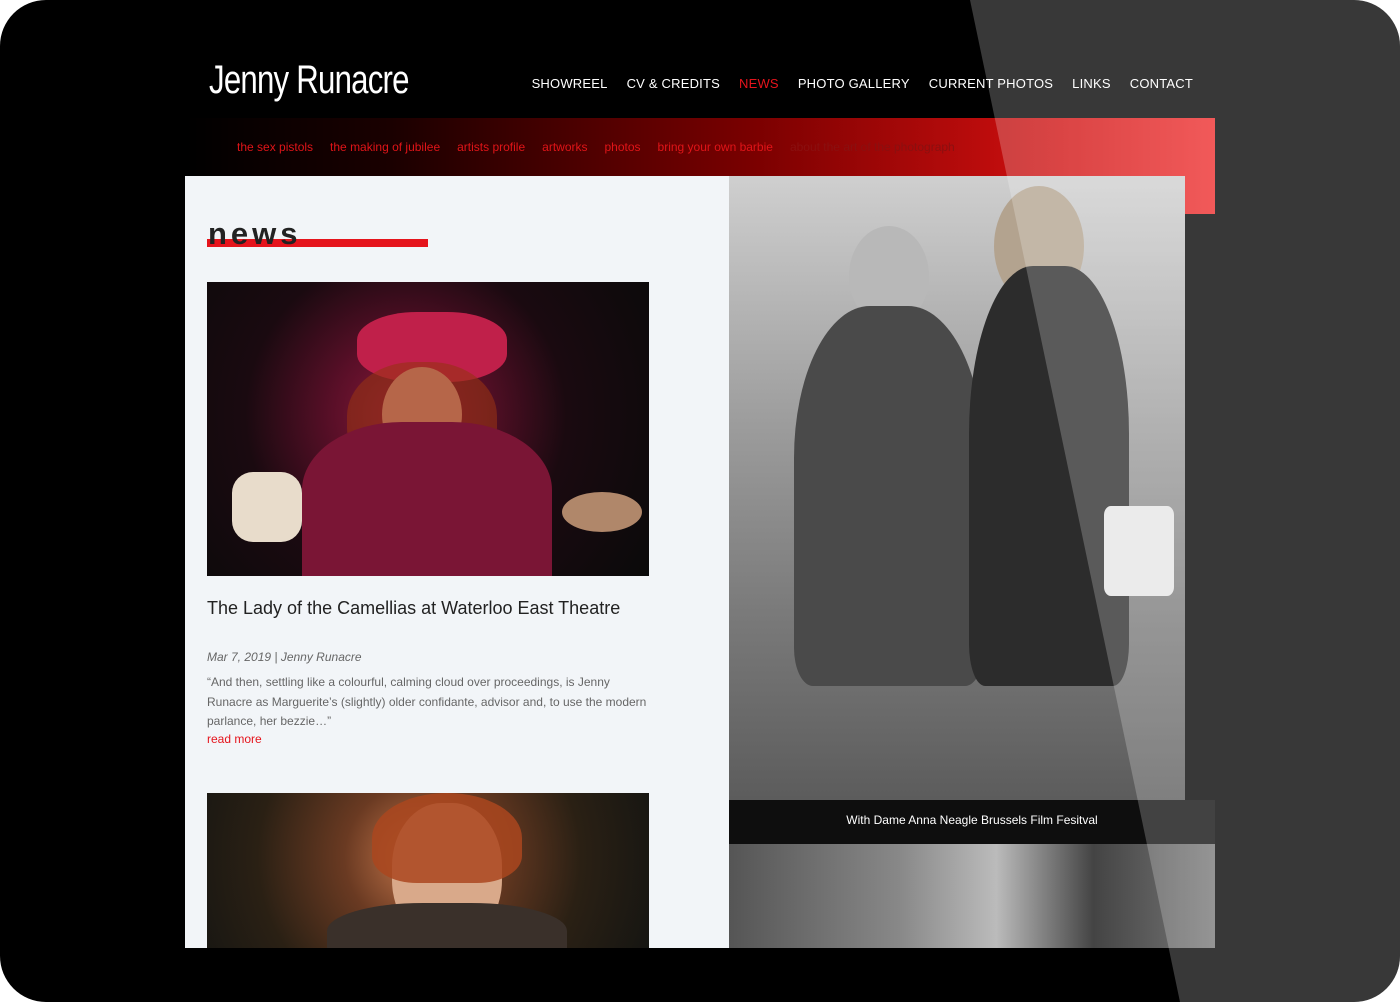  What do you see at coordinates (255, 233) in the screenshot?
I see `page-title: news` at bounding box center [255, 233].